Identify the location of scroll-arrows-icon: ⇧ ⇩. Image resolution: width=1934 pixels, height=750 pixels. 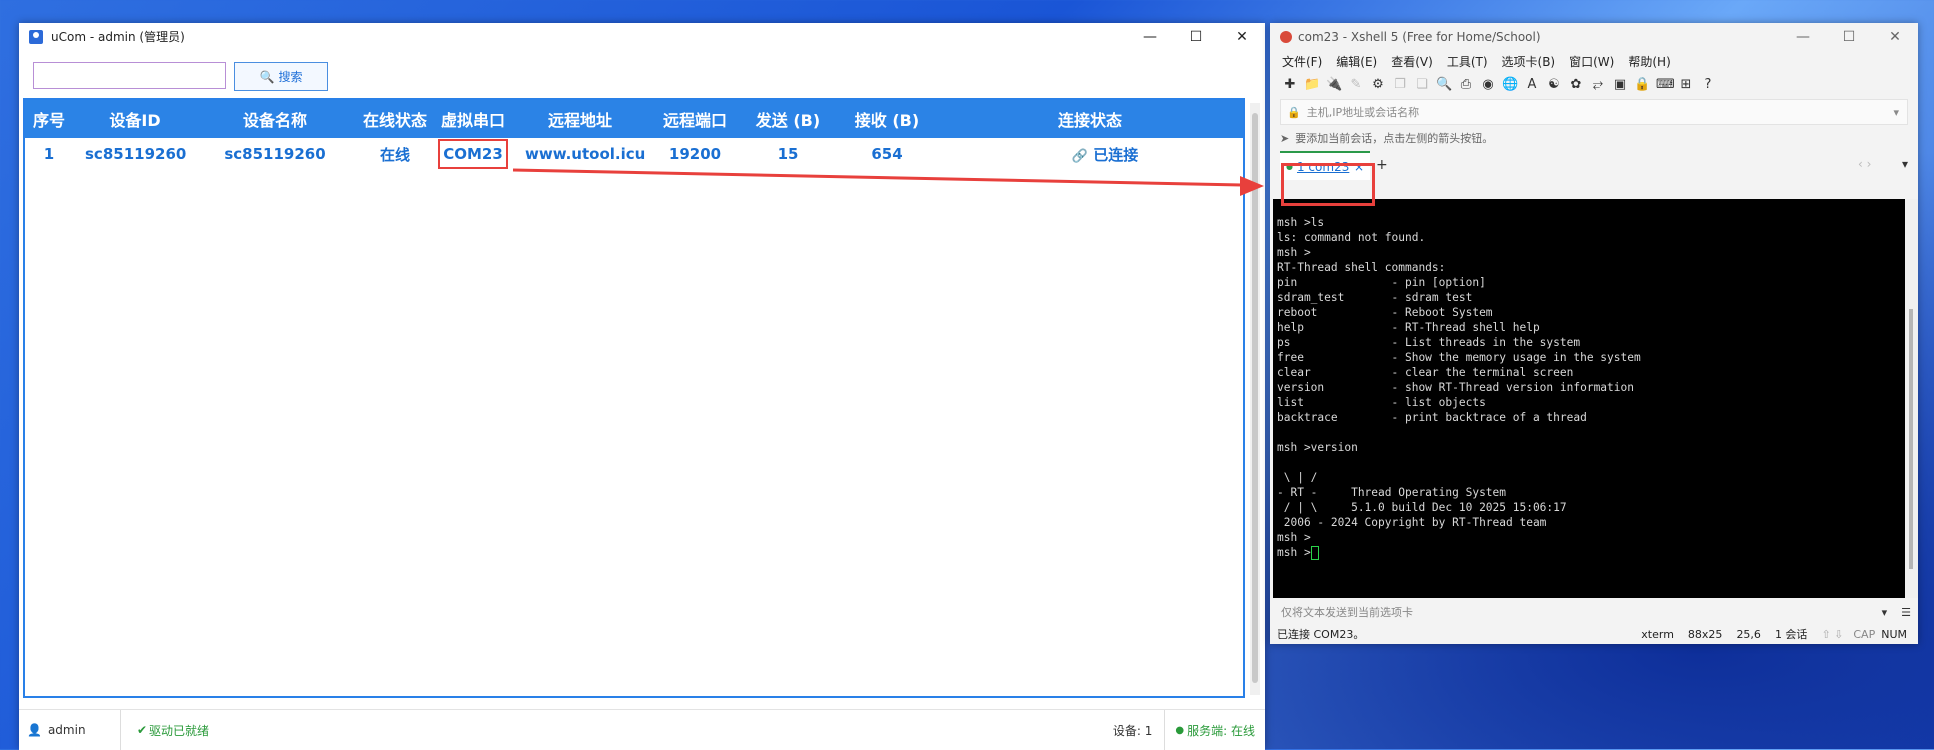
(1832, 634).